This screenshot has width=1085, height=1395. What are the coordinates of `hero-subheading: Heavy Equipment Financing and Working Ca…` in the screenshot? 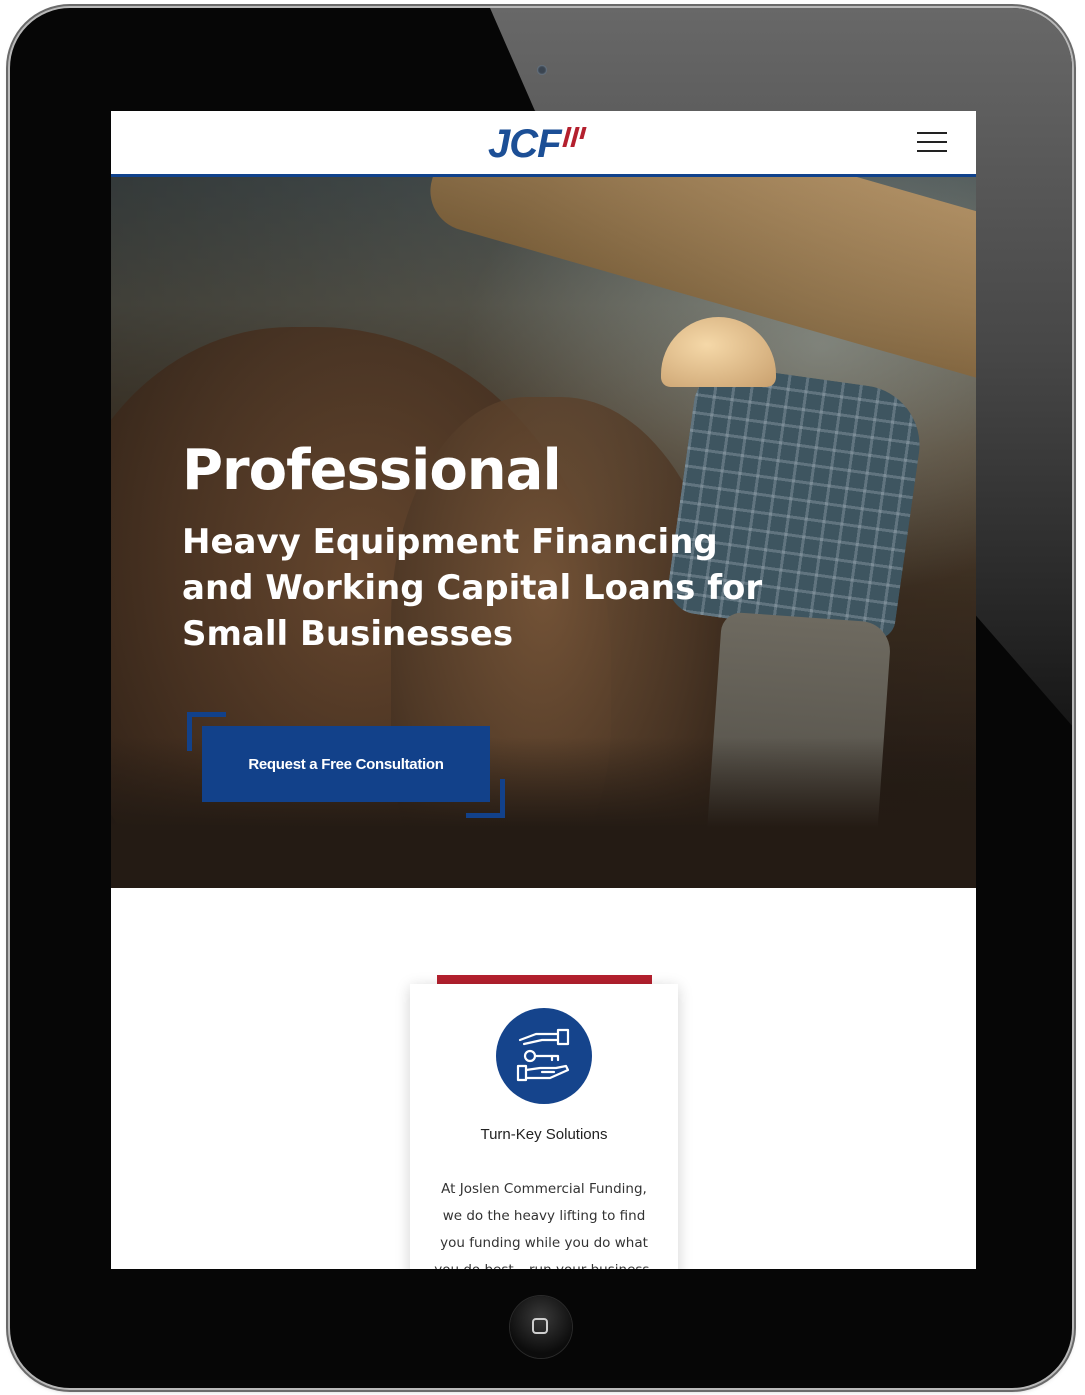 It's located at (472, 588).